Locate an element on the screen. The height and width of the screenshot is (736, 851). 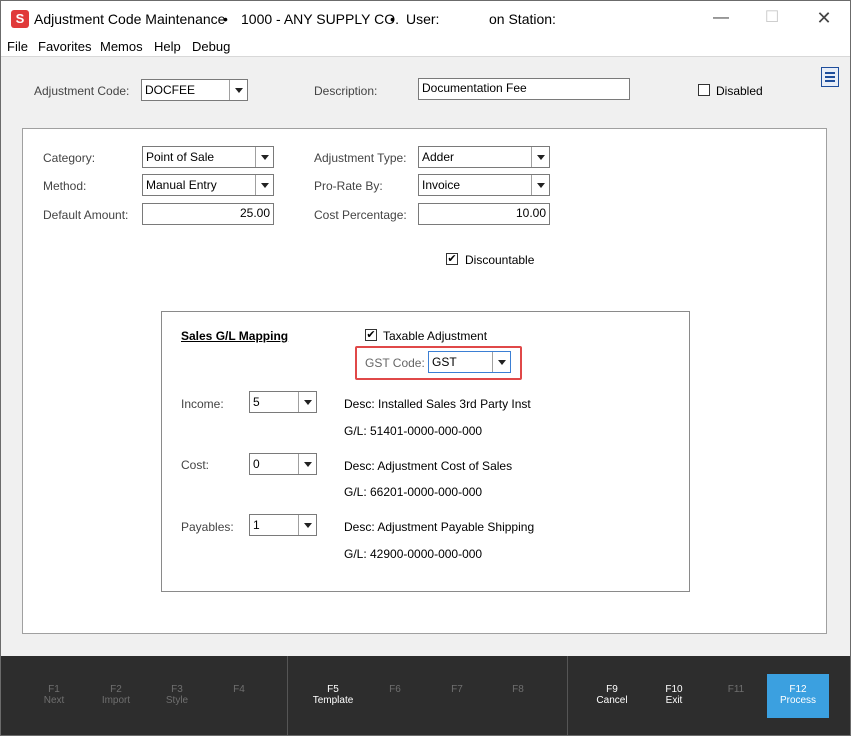
taxable-checkbox: ✔ is located at coordinates (371, 335).